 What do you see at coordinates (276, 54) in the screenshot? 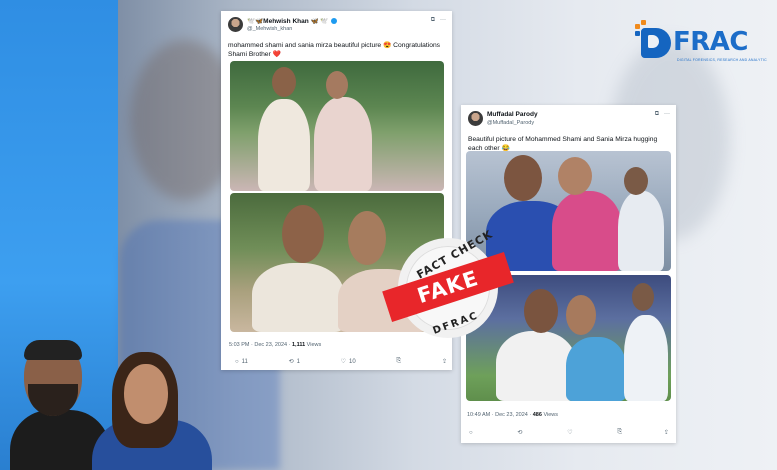
I see `heart-emoji: ❤️` at bounding box center [276, 54].